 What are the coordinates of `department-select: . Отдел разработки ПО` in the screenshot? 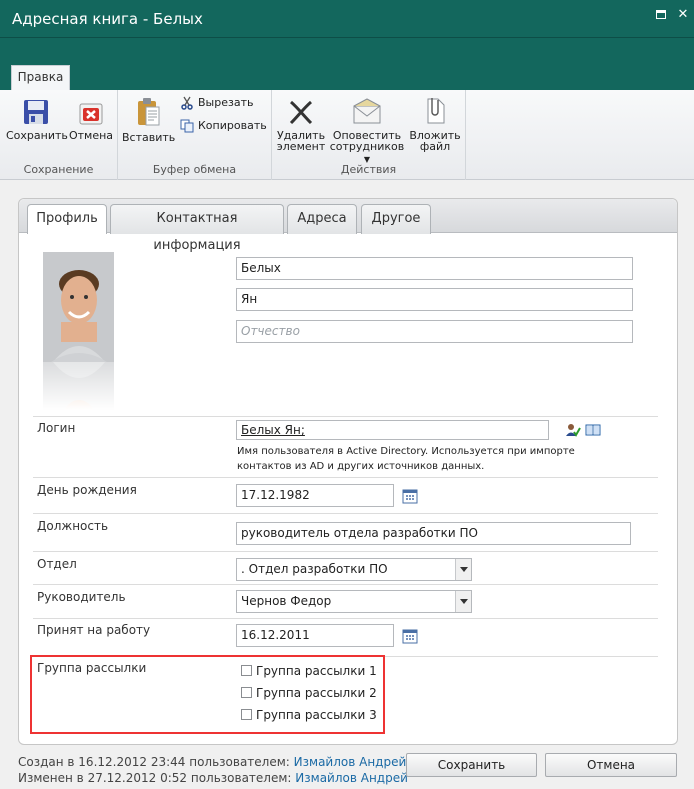 It's located at (354, 569).